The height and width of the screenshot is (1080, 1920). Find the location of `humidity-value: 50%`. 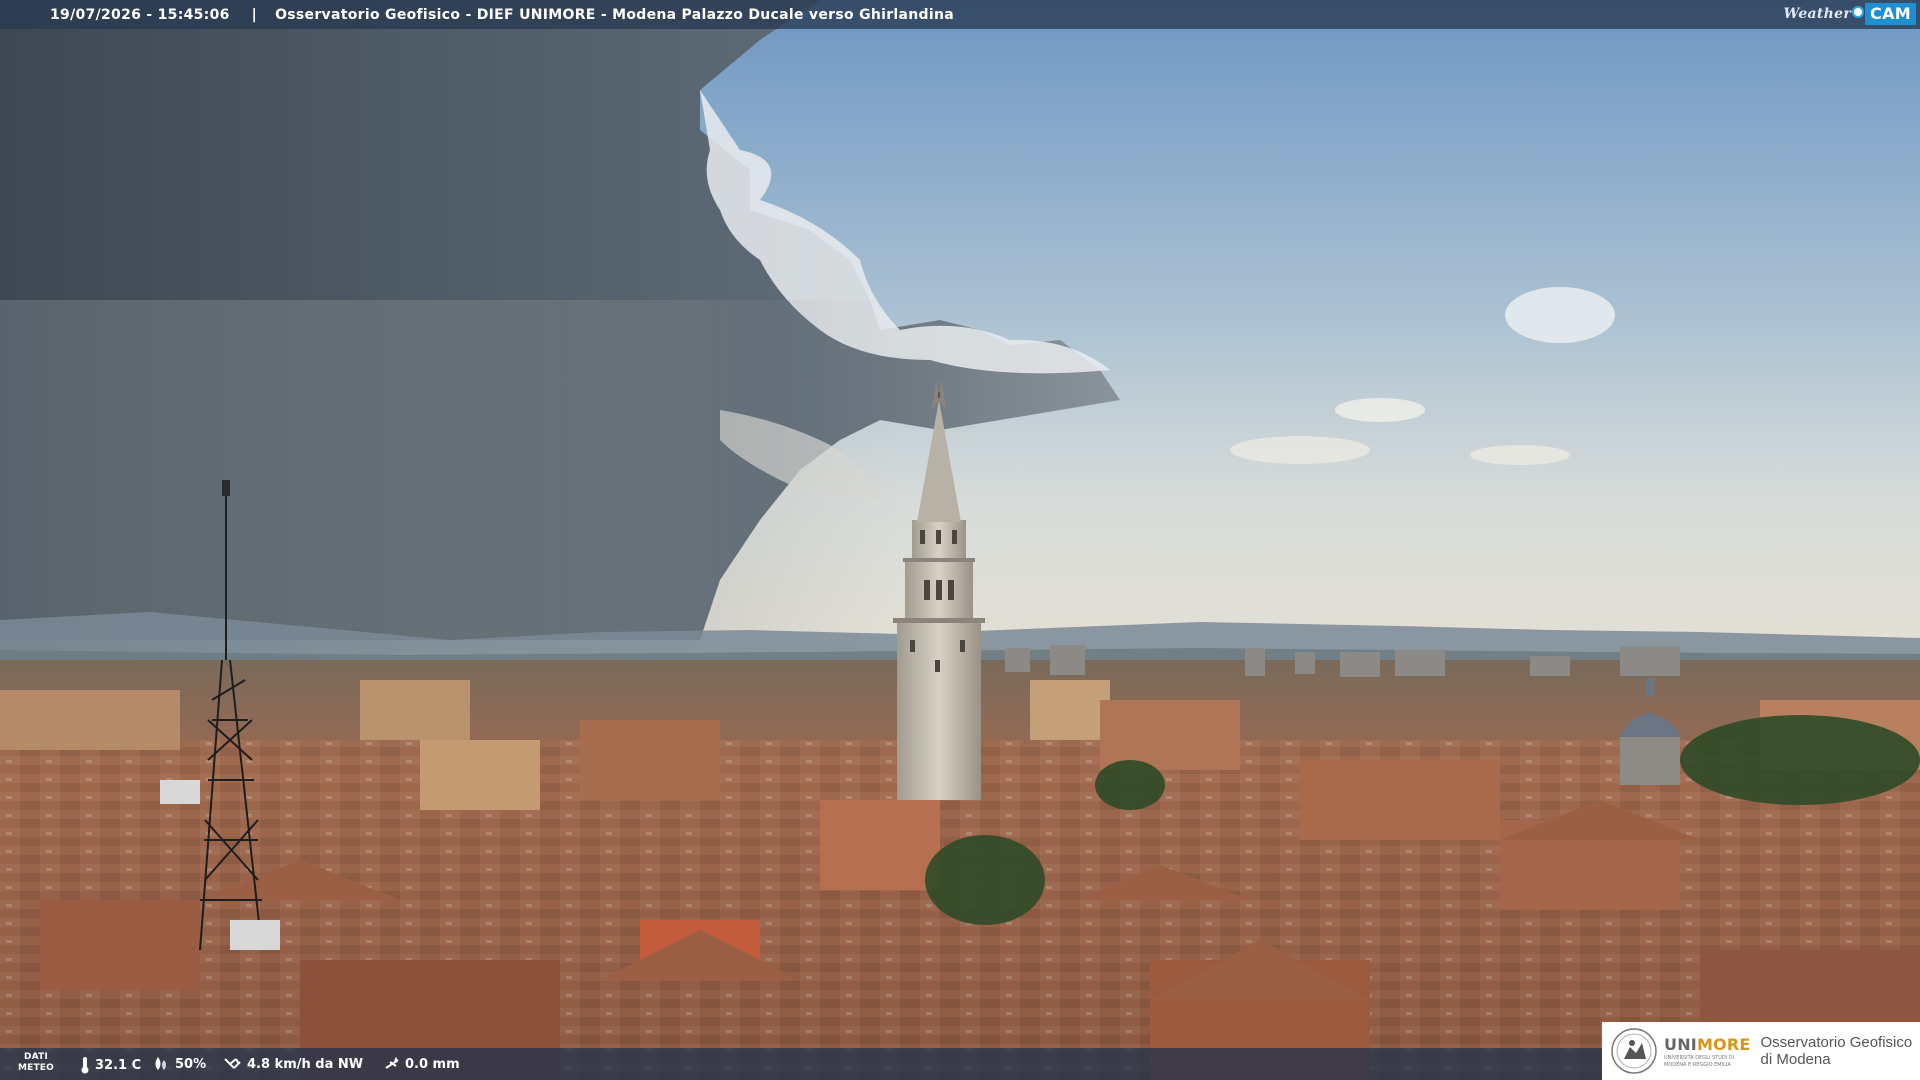

humidity-value: 50% is located at coordinates (191, 1064).